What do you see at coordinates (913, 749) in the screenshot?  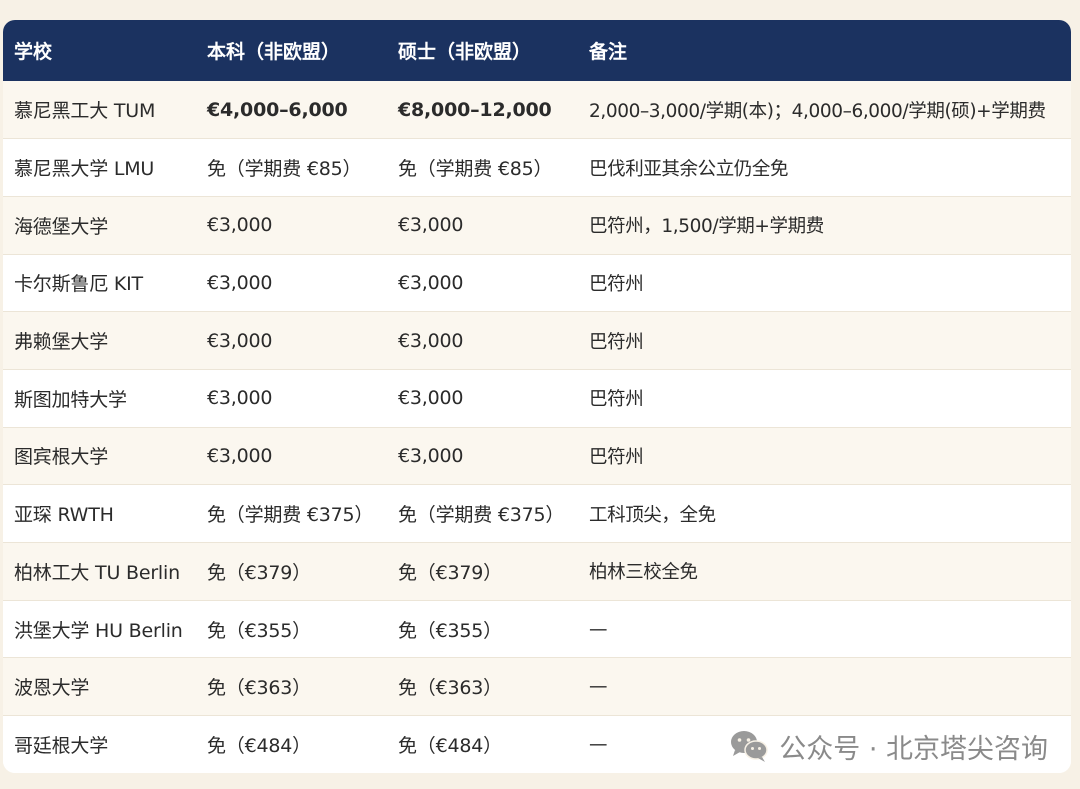 I see `watermark-text: 公众号 · 北京塔尖咨询` at bounding box center [913, 749].